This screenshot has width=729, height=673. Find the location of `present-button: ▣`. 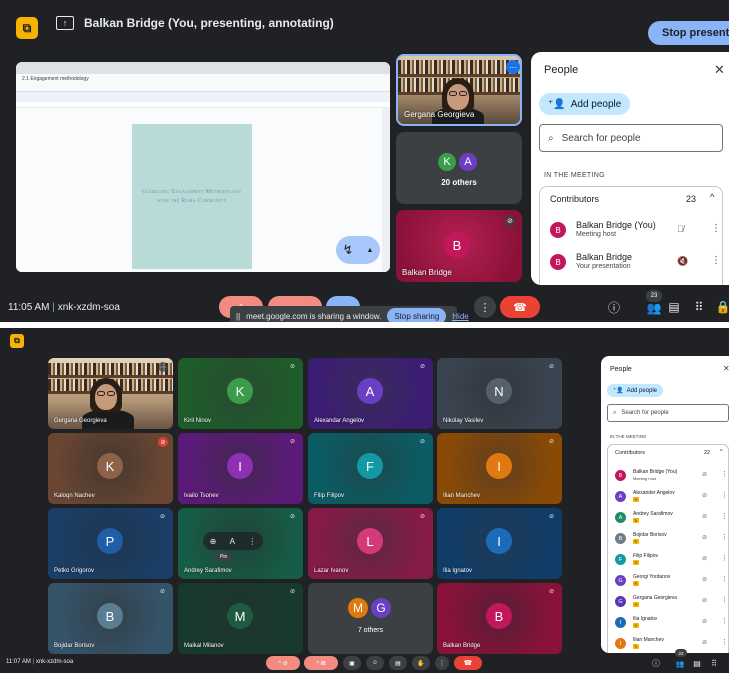

present-button: ▣ is located at coordinates (352, 663).